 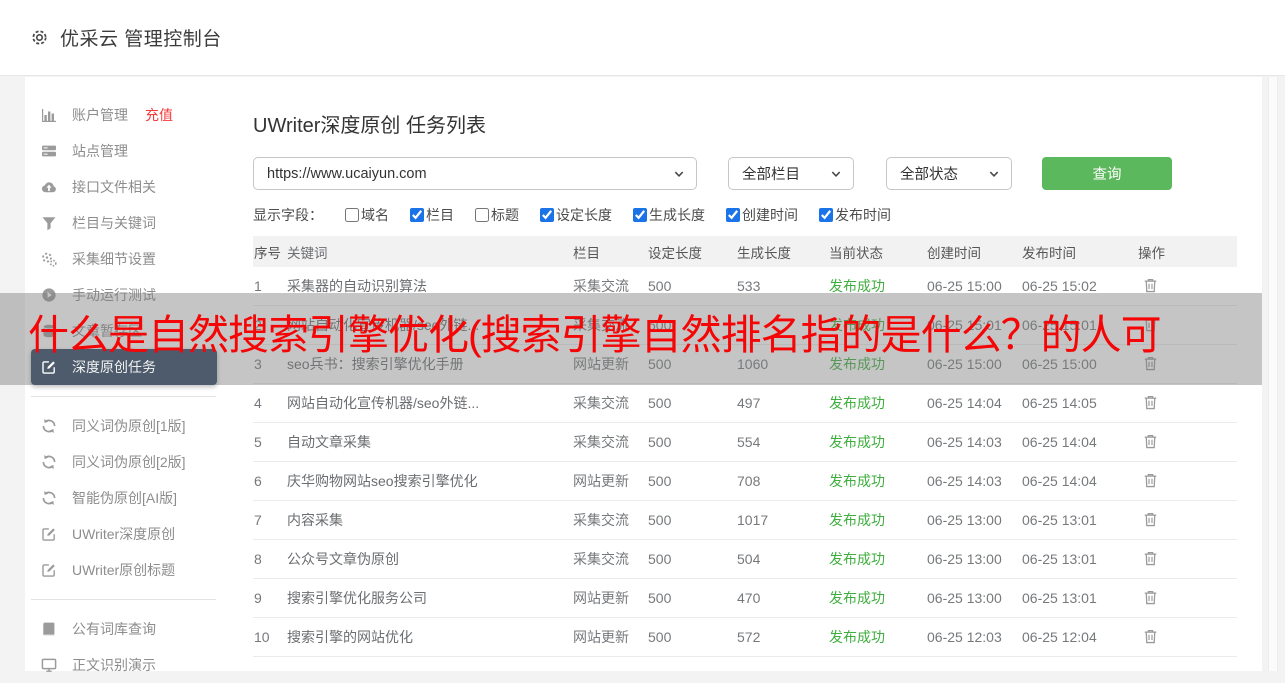 I want to click on col-header-category: 栏目, so click(x=586, y=253).